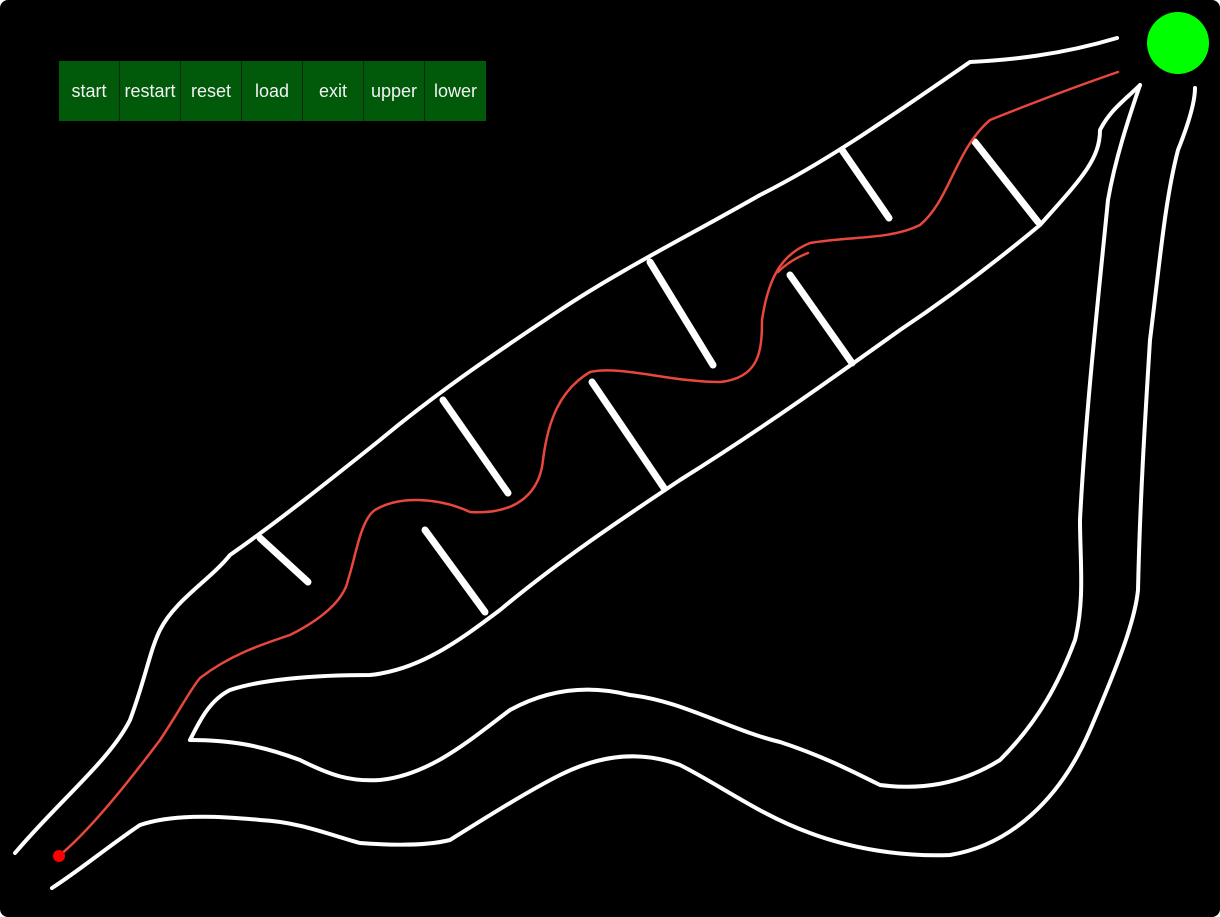 The height and width of the screenshot is (917, 1220). I want to click on restart-button: restart, so click(150, 91).